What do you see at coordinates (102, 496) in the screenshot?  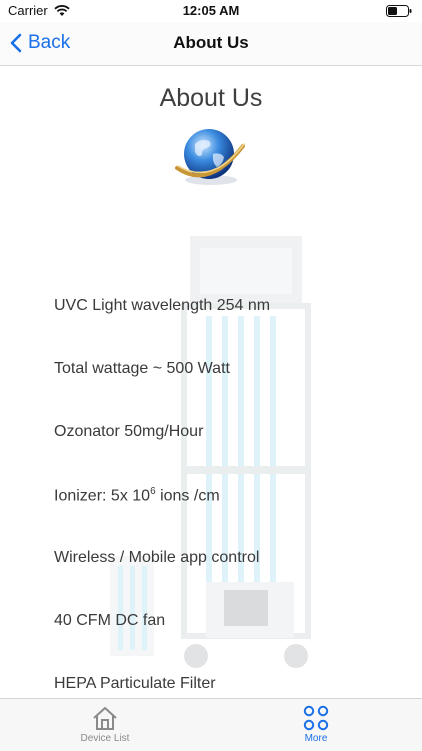 I see `ionizer-text: Ionizer: 5x 10` at bounding box center [102, 496].